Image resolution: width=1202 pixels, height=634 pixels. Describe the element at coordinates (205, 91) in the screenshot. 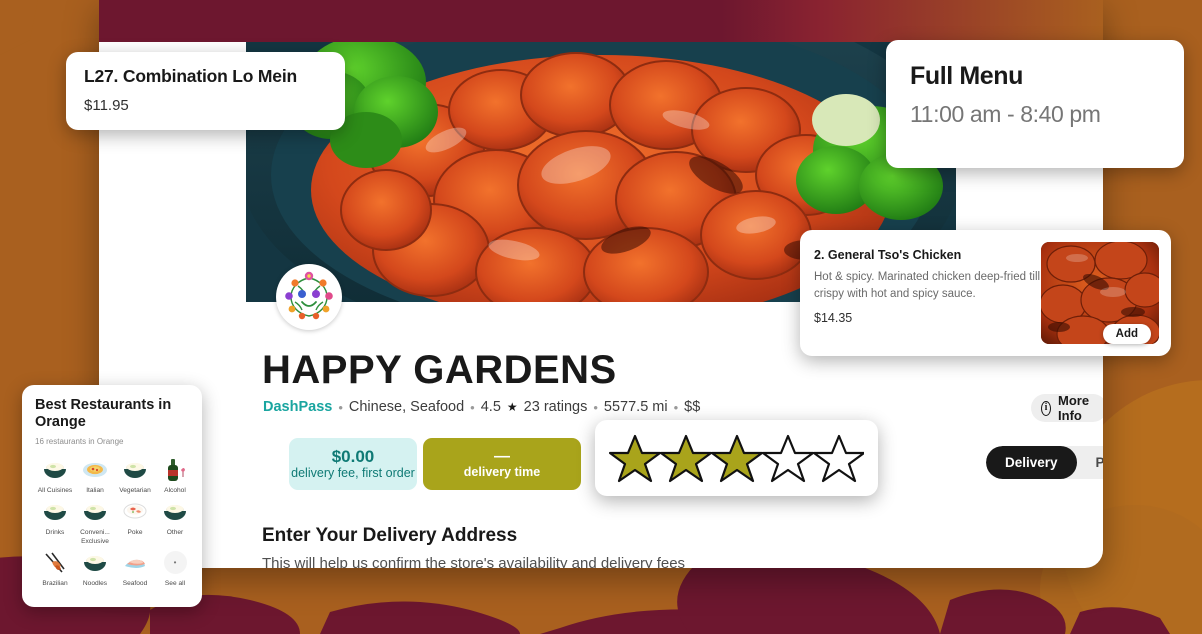

I see `lomein-popup-card: L27. Combination Lo Mein $11.95` at that location.